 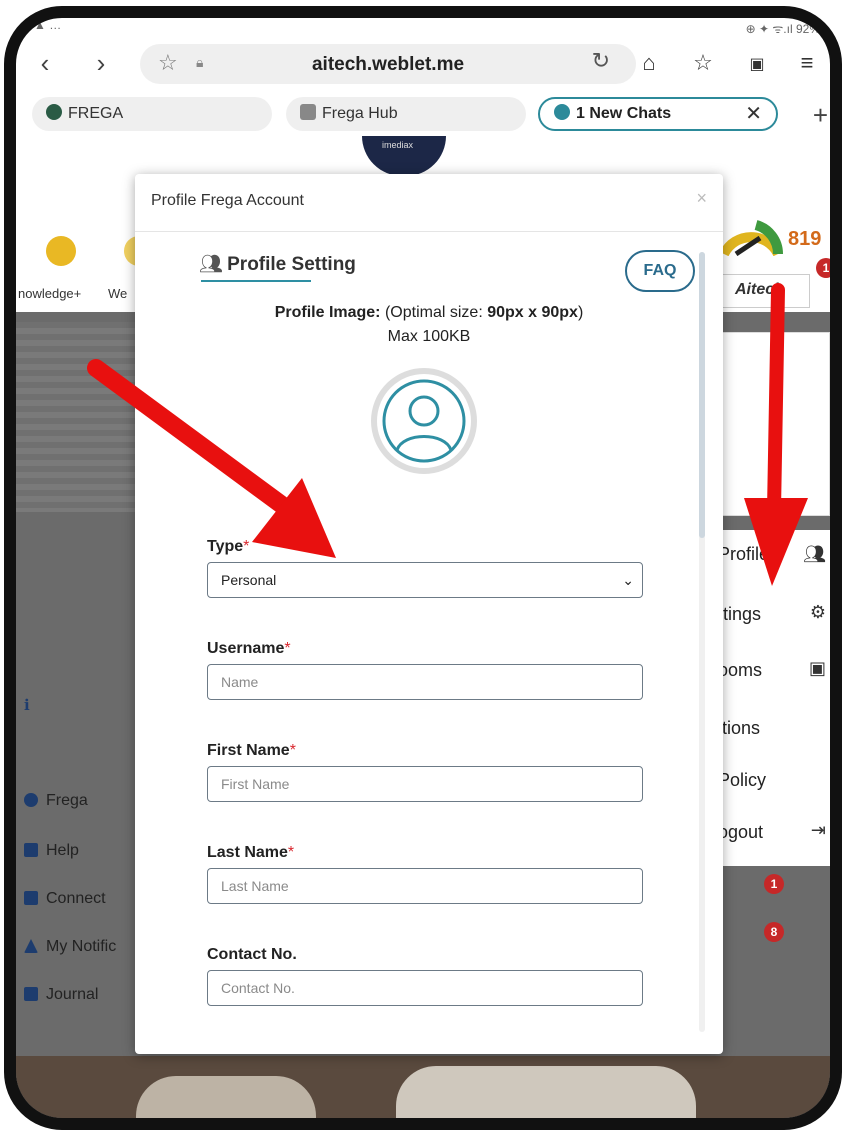 I want to click on site-logo: imediax, so click(x=404, y=156).